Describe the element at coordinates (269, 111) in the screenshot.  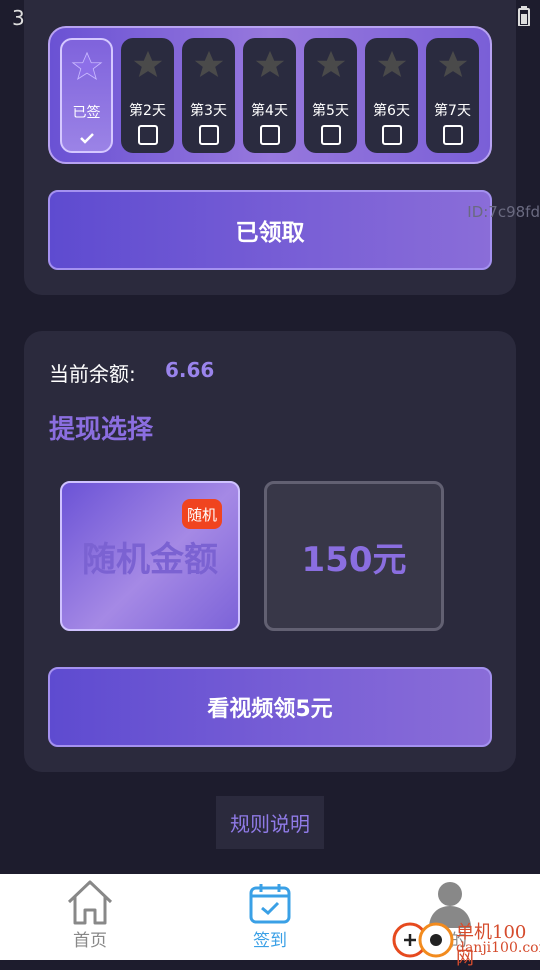
I see `day-label: 第4天` at that location.